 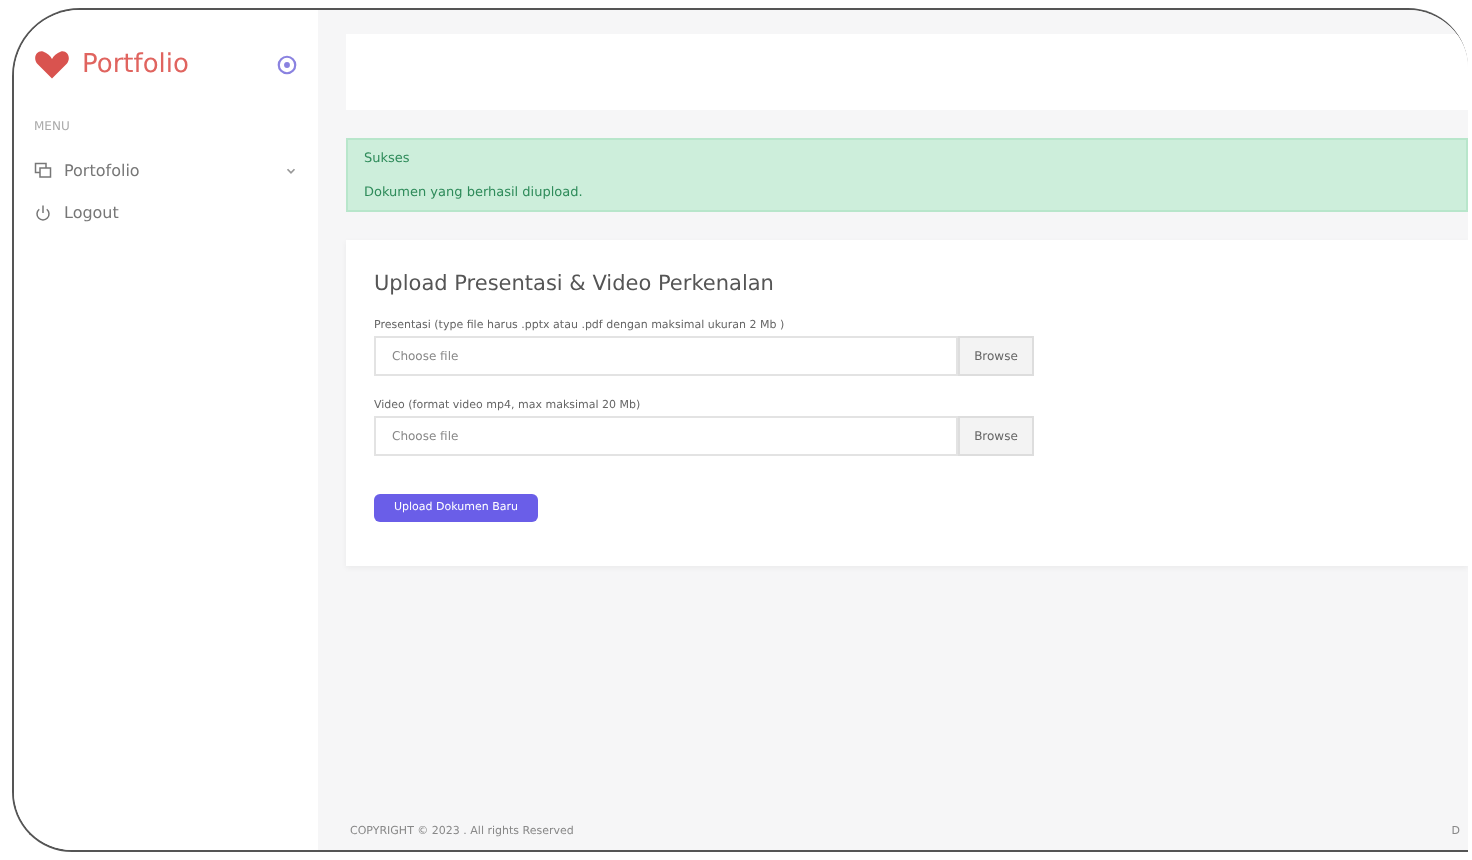 What do you see at coordinates (575, 284) in the screenshot?
I see `card-title: Upload Presentasi & Video Perkenalan` at bounding box center [575, 284].